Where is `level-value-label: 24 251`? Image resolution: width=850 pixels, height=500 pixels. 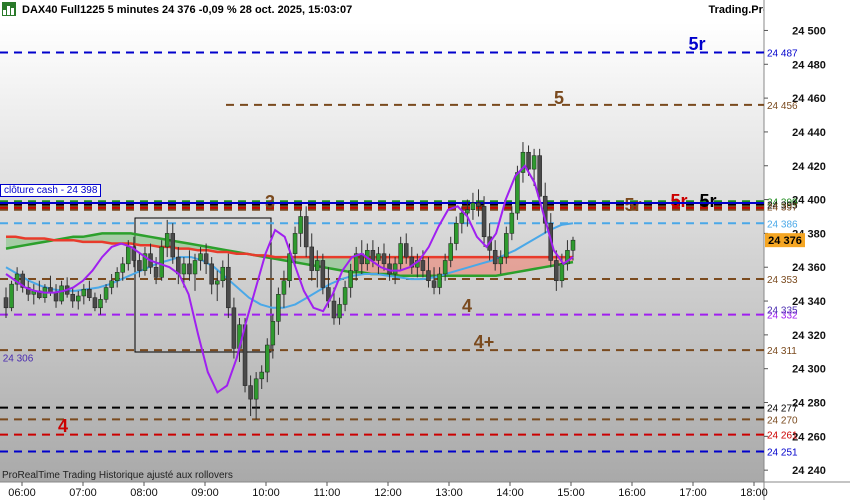 level-value-label: 24 251 is located at coordinates (782, 453).